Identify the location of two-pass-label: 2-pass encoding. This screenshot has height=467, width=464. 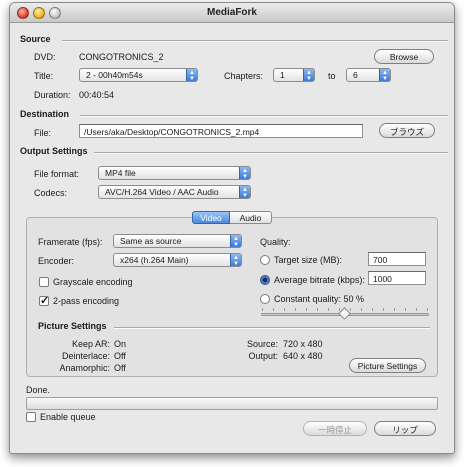
(86, 301).